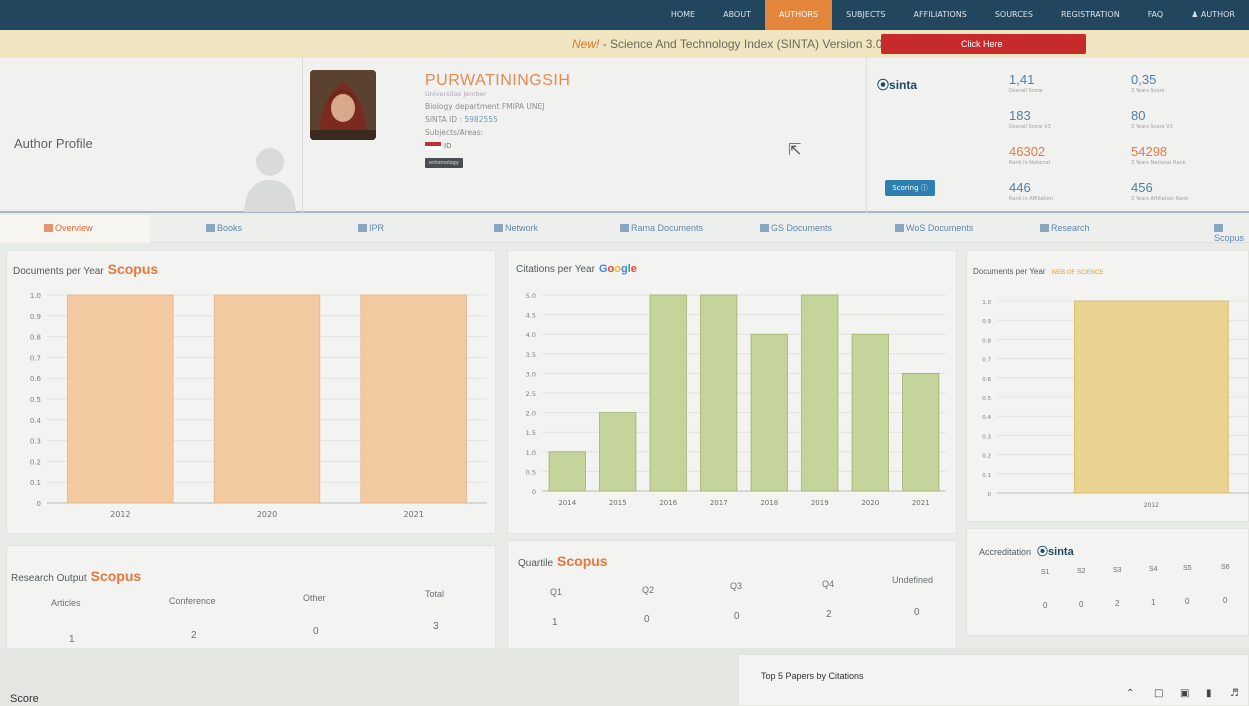  I want to click on sinta-id-value: 5982555, so click(481, 119).